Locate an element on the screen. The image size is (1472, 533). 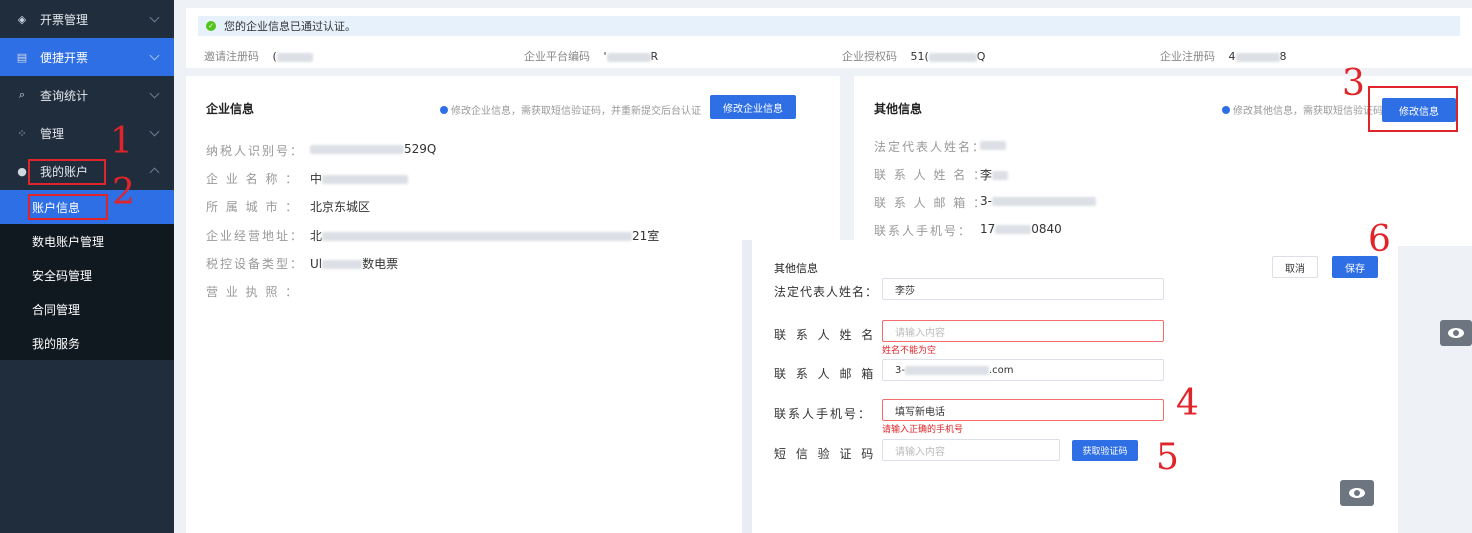
reg-code-prefix: 4 is located at coordinates (1232, 56).